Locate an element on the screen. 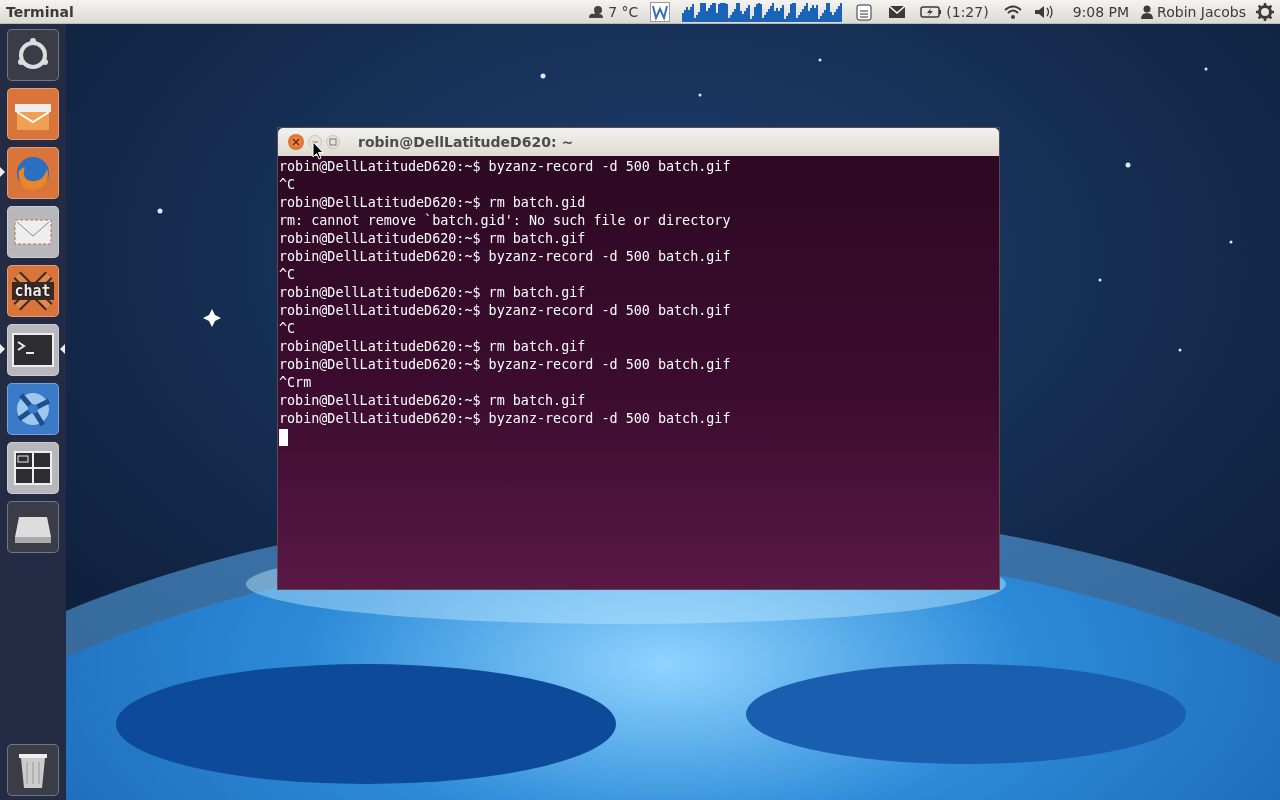 This screenshot has height=800, width=1280. app-title: Terminal is located at coordinates (40, 11).